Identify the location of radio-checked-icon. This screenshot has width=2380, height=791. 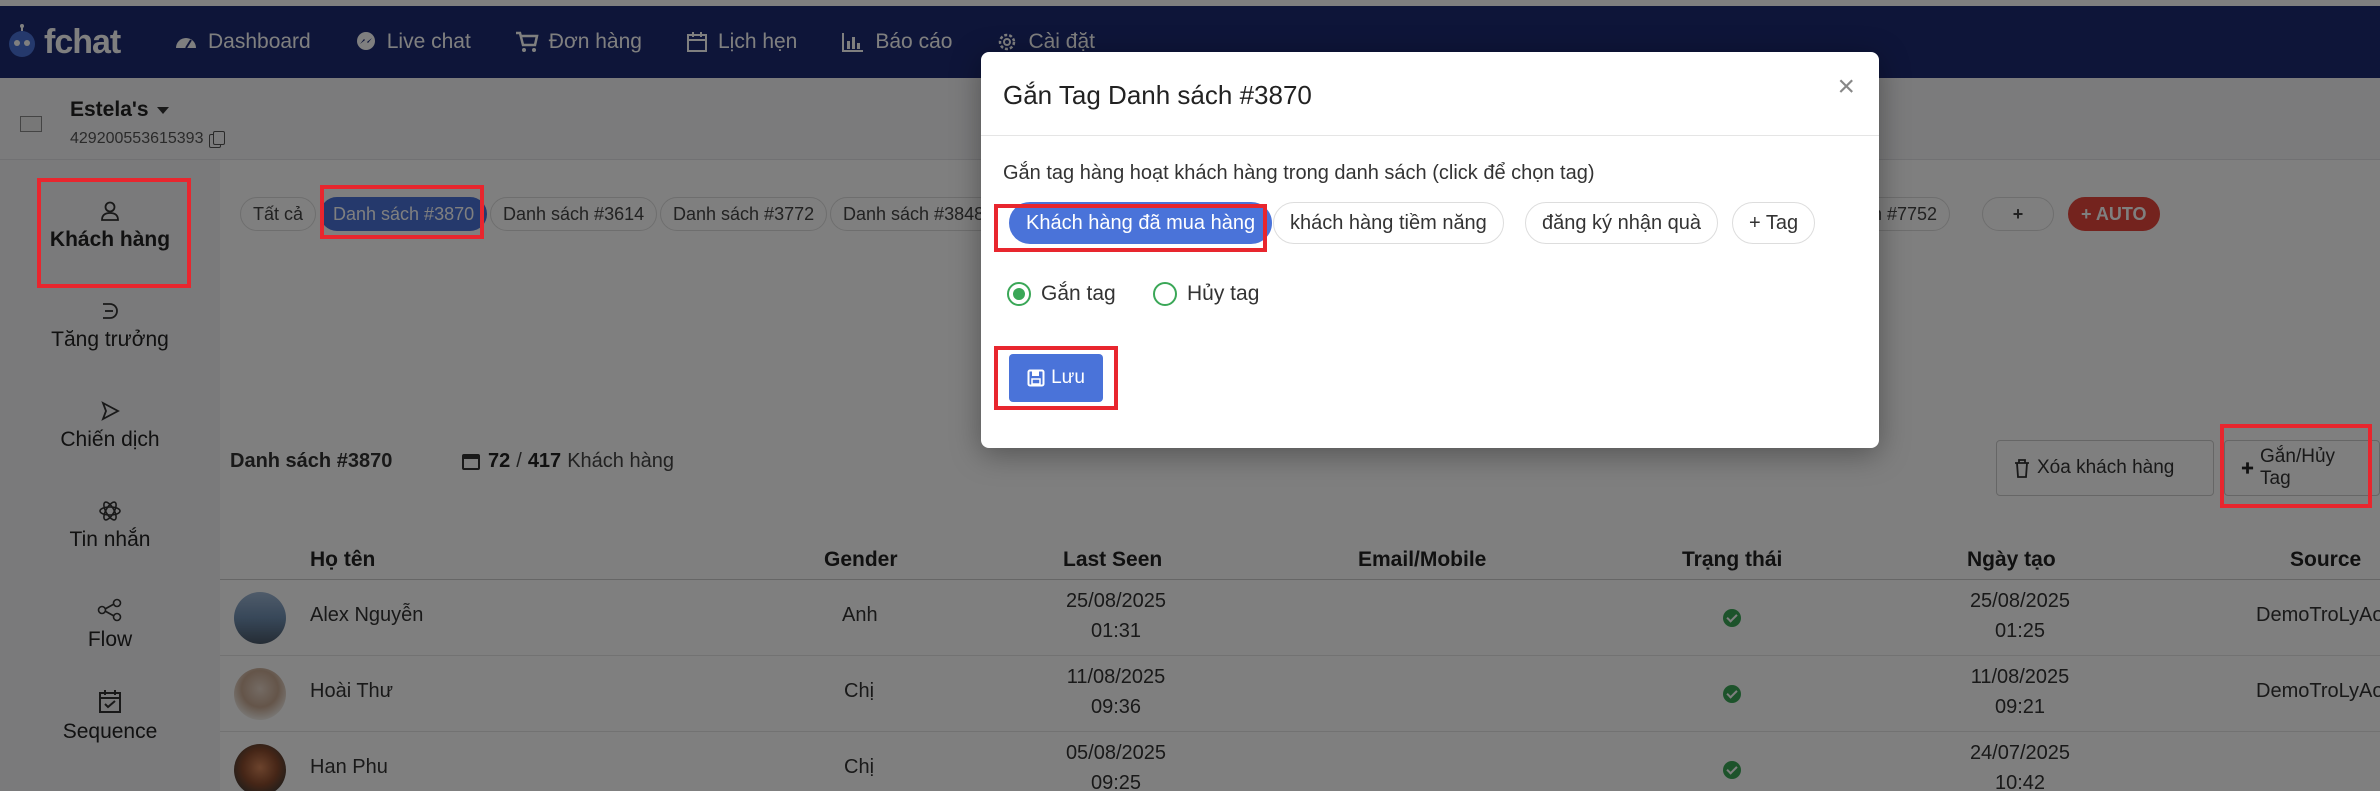
(1019, 294).